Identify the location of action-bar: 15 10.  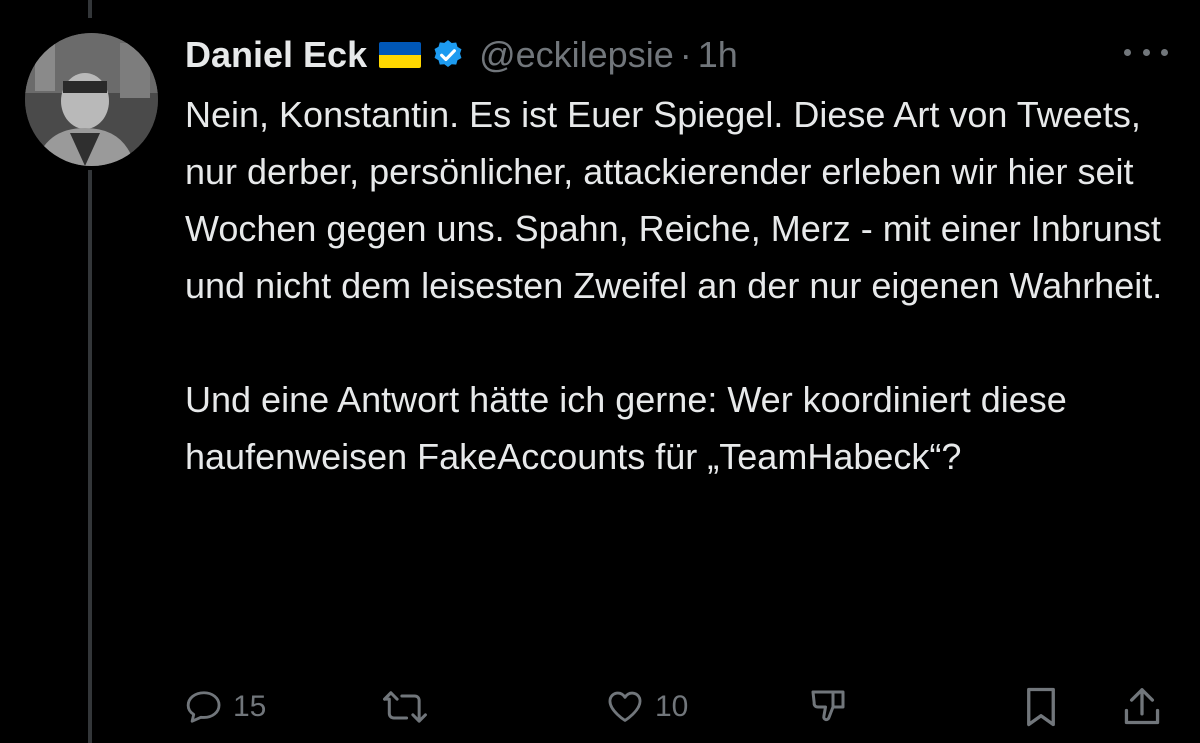
(677, 707).